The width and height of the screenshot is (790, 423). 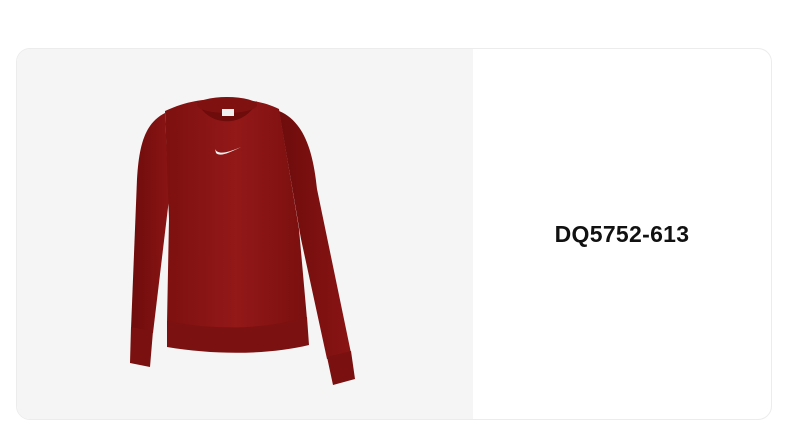 What do you see at coordinates (141, 347) in the screenshot?
I see `left-cuff` at bounding box center [141, 347].